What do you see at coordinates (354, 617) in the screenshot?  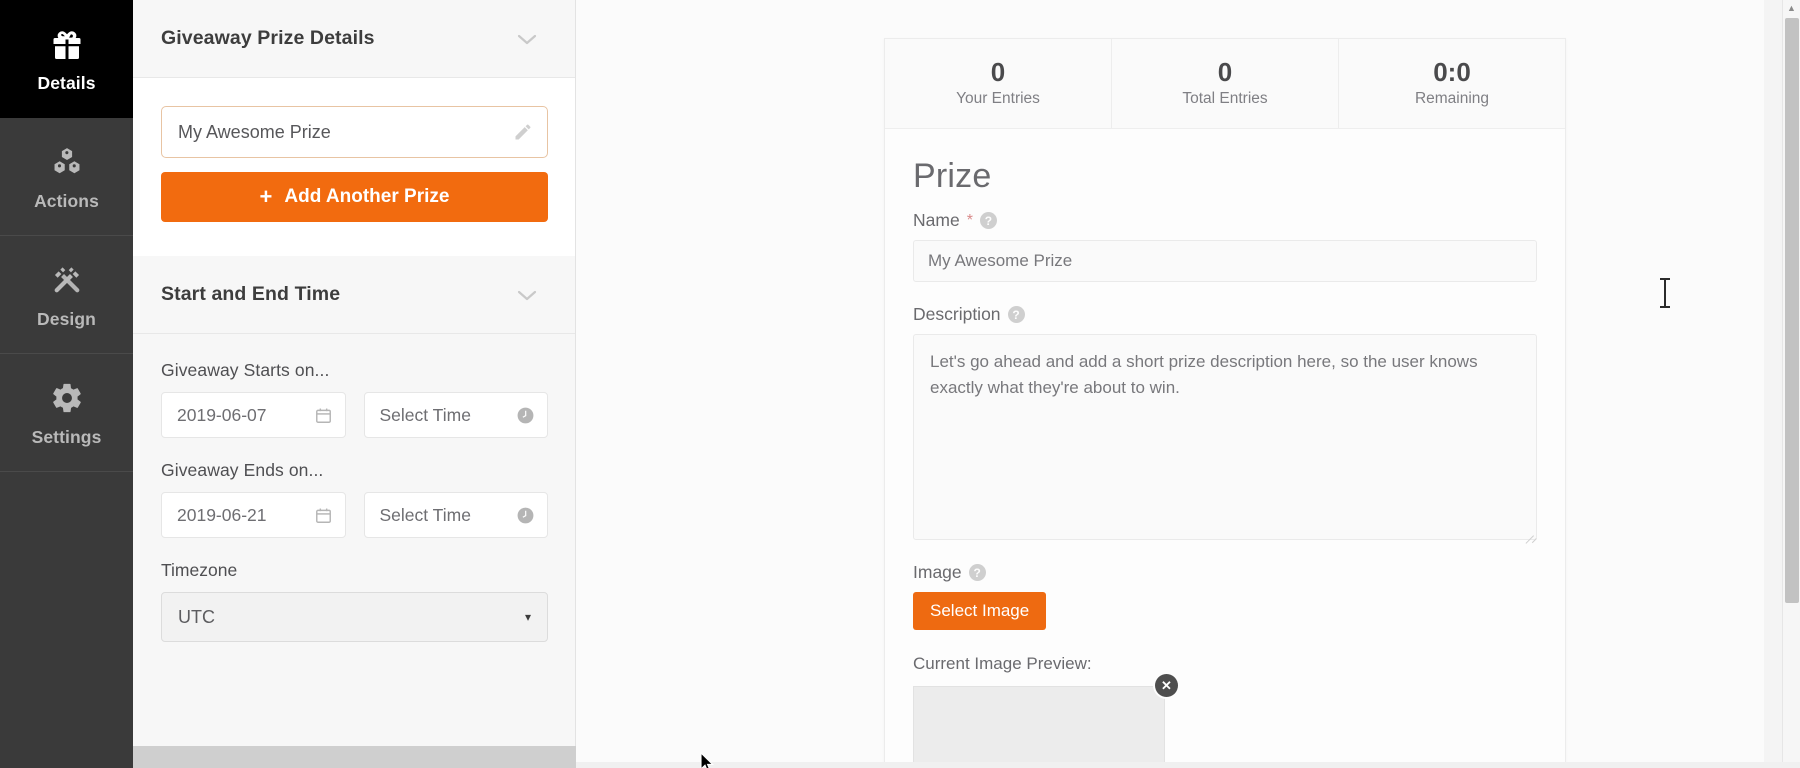 I see `timezone-select: UTC ▾` at bounding box center [354, 617].